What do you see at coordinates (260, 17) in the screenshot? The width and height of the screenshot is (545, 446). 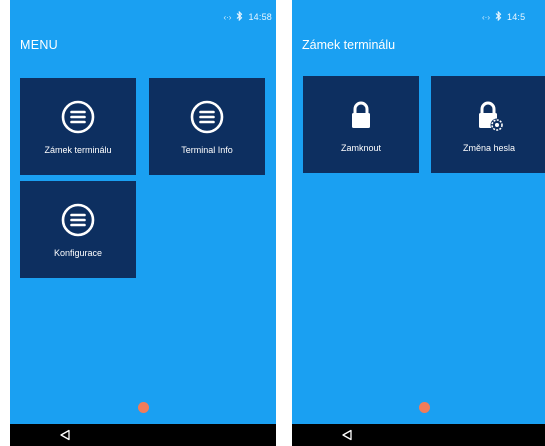 I see `status-time: 14:58` at bounding box center [260, 17].